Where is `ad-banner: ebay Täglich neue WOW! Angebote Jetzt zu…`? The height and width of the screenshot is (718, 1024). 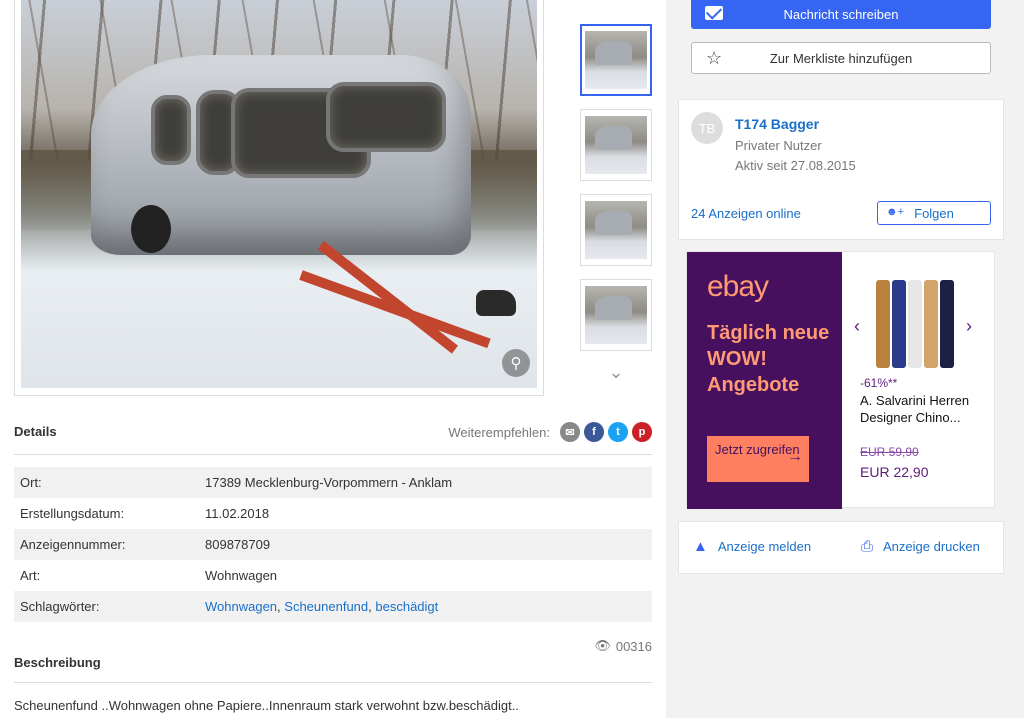
ad-banner: ebay Täglich neue WOW! Angebote Jetzt zu… is located at coordinates (840, 380).